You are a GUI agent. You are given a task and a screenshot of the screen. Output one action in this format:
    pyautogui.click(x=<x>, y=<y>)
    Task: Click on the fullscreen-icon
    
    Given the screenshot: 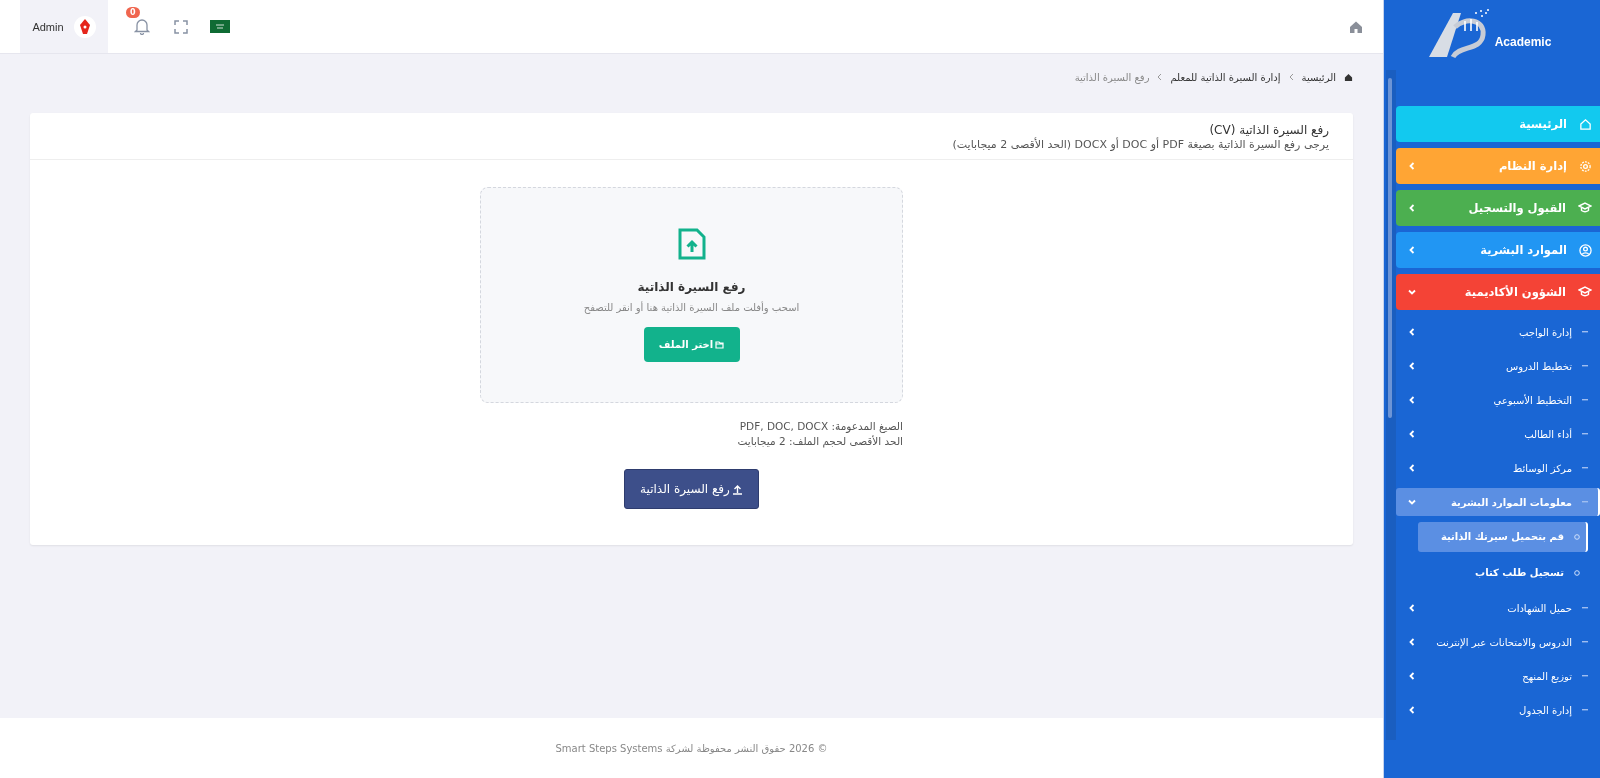 What is the action you would take?
    pyautogui.click(x=181, y=26)
    